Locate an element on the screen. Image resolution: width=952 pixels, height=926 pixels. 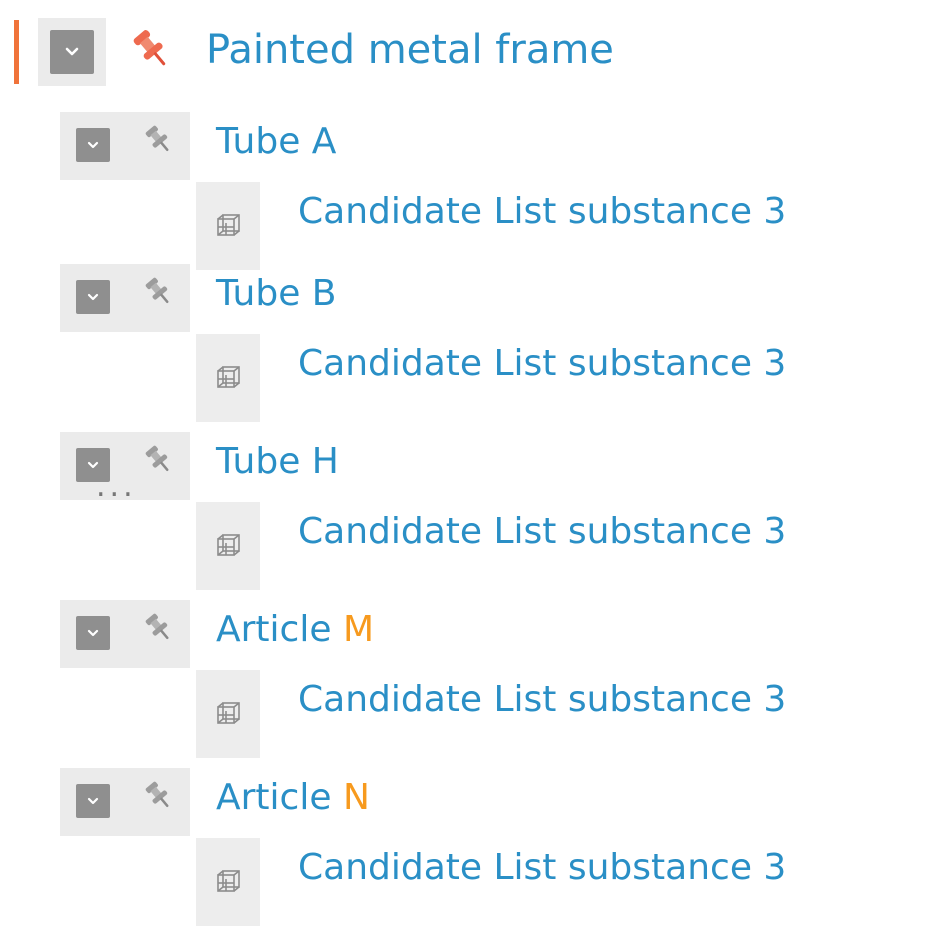
item-label-suffix: M is located at coordinates (358, 629).